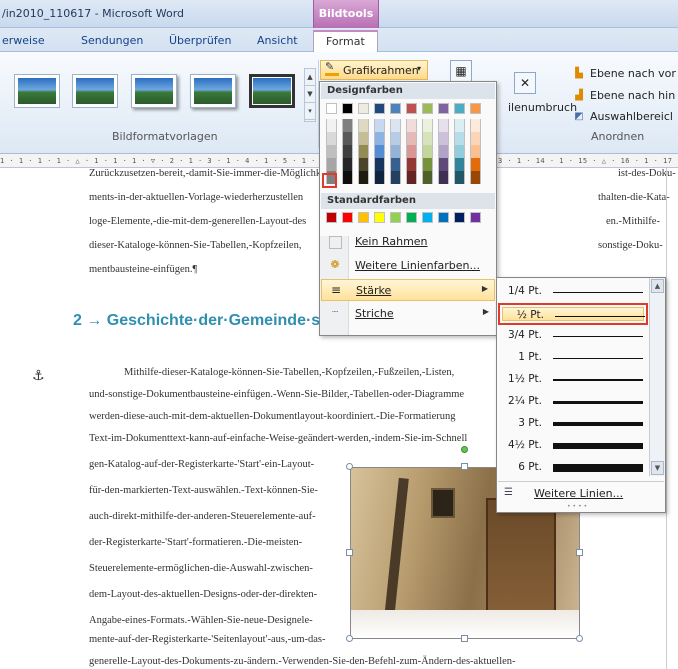 The height and width of the screenshot is (669, 678). I want to click on gallery-scroll: ▲ ▼ ▾, so click(310, 95).